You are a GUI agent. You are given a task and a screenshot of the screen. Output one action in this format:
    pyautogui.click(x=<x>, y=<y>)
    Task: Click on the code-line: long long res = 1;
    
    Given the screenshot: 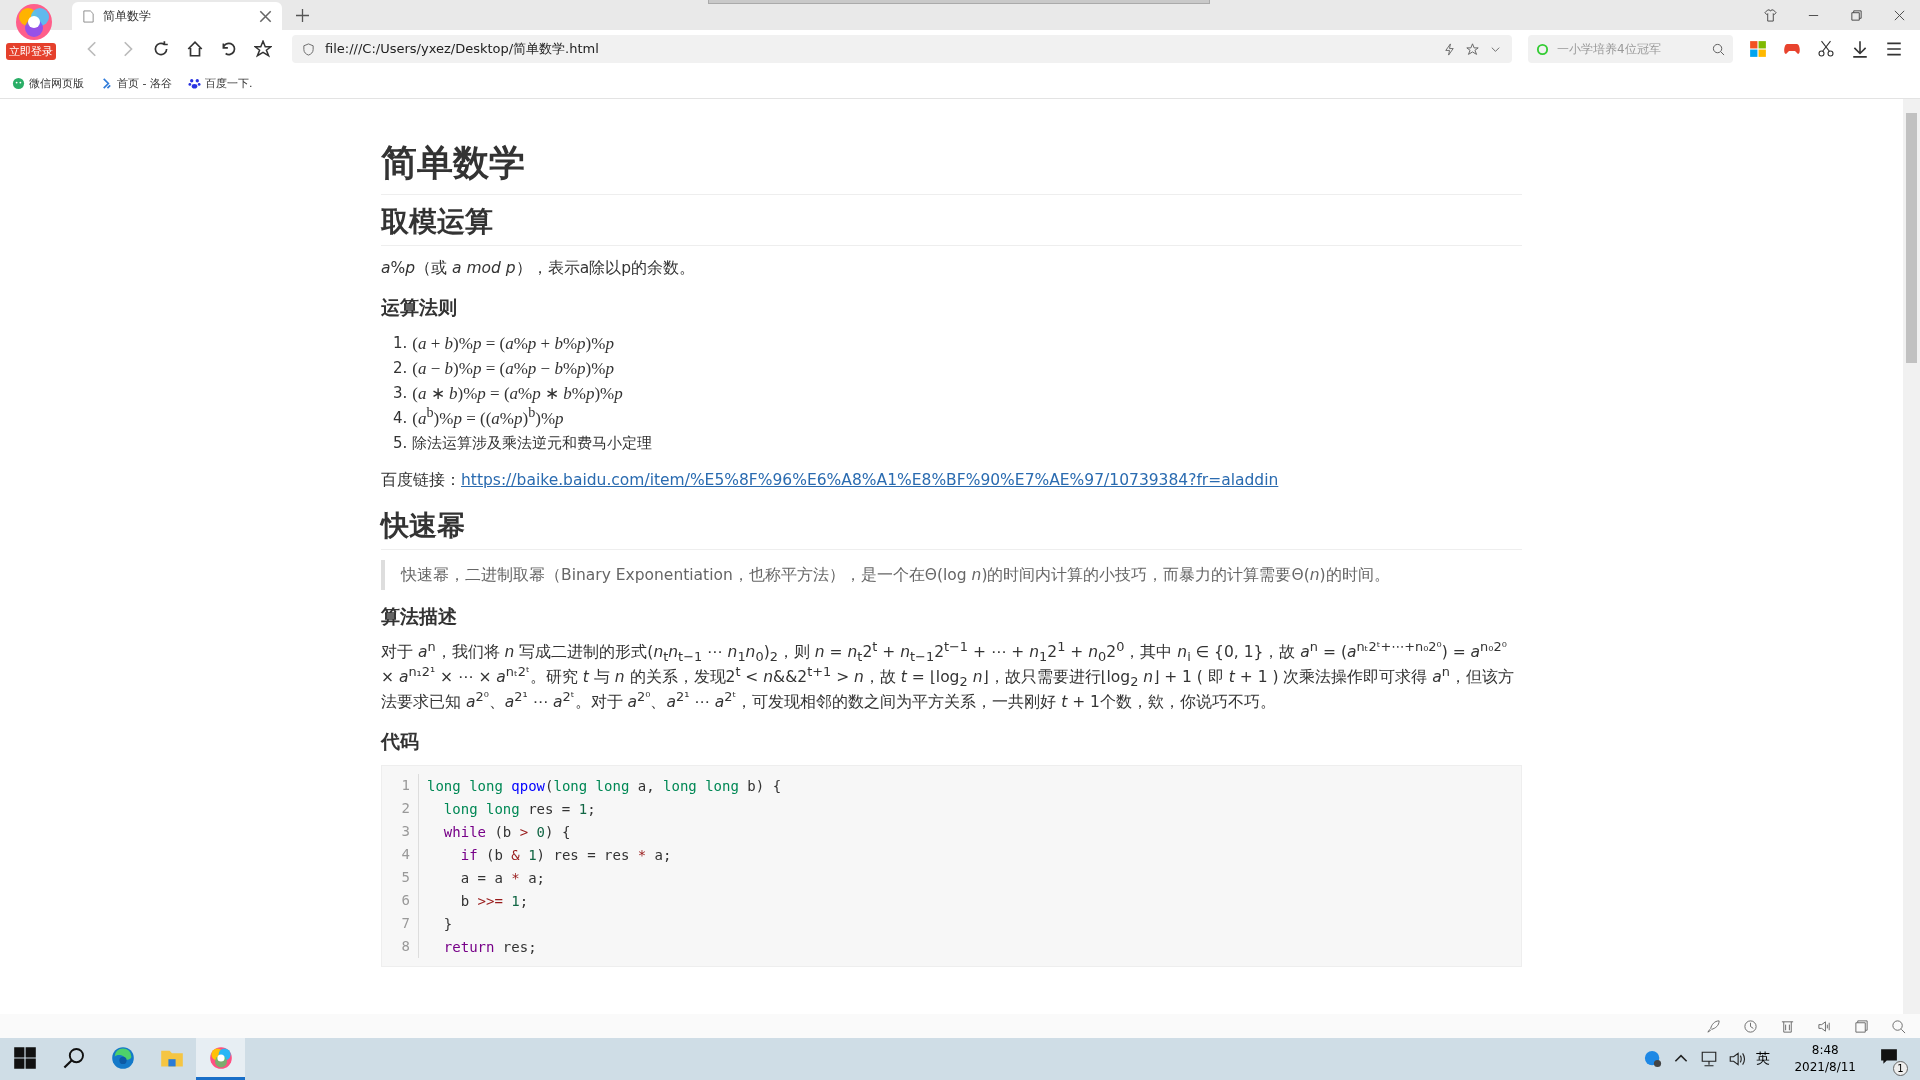 What is the action you would take?
    pyautogui.click(x=519, y=808)
    